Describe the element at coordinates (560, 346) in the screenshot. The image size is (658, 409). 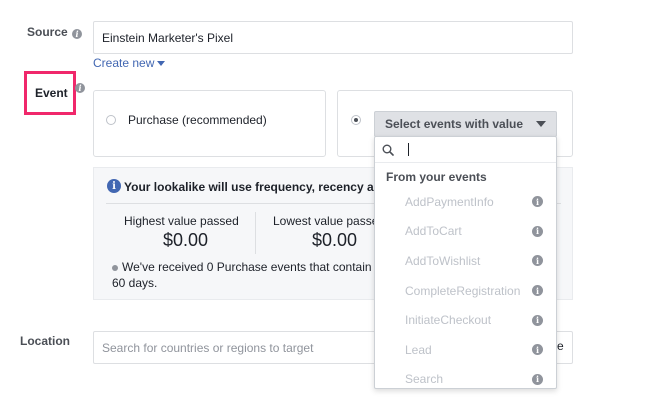
I see `location-right-fragment: e` at that location.